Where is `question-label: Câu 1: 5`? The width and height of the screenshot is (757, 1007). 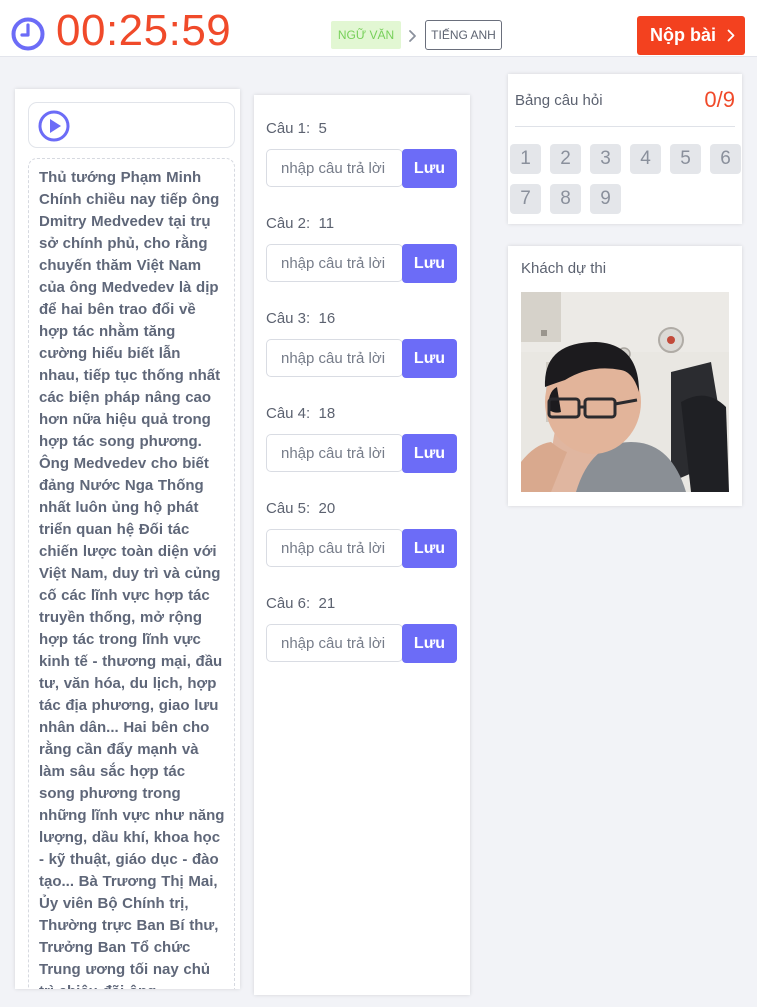 question-label: Câu 1: 5 is located at coordinates (296, 128).